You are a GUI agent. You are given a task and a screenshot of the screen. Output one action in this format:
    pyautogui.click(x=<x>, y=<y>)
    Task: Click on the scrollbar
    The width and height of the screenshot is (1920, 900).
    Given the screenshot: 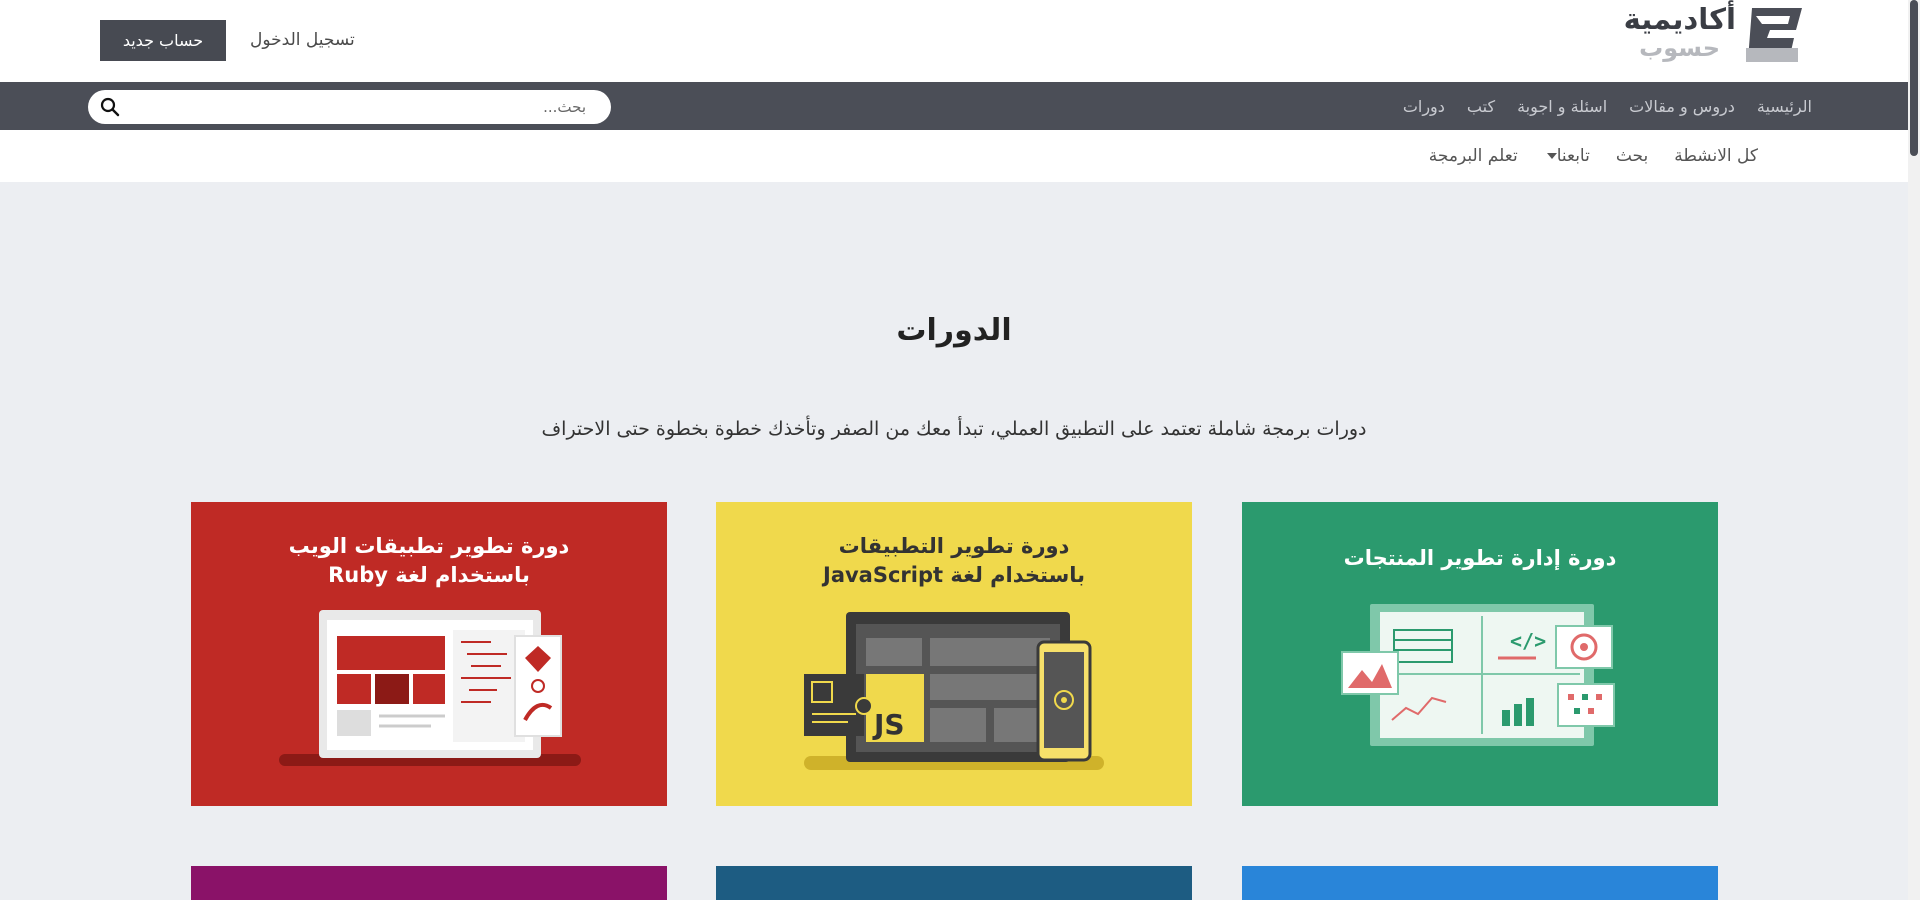 What is the action you would take?
    pyautogui.click(x=1914, y=450)
    